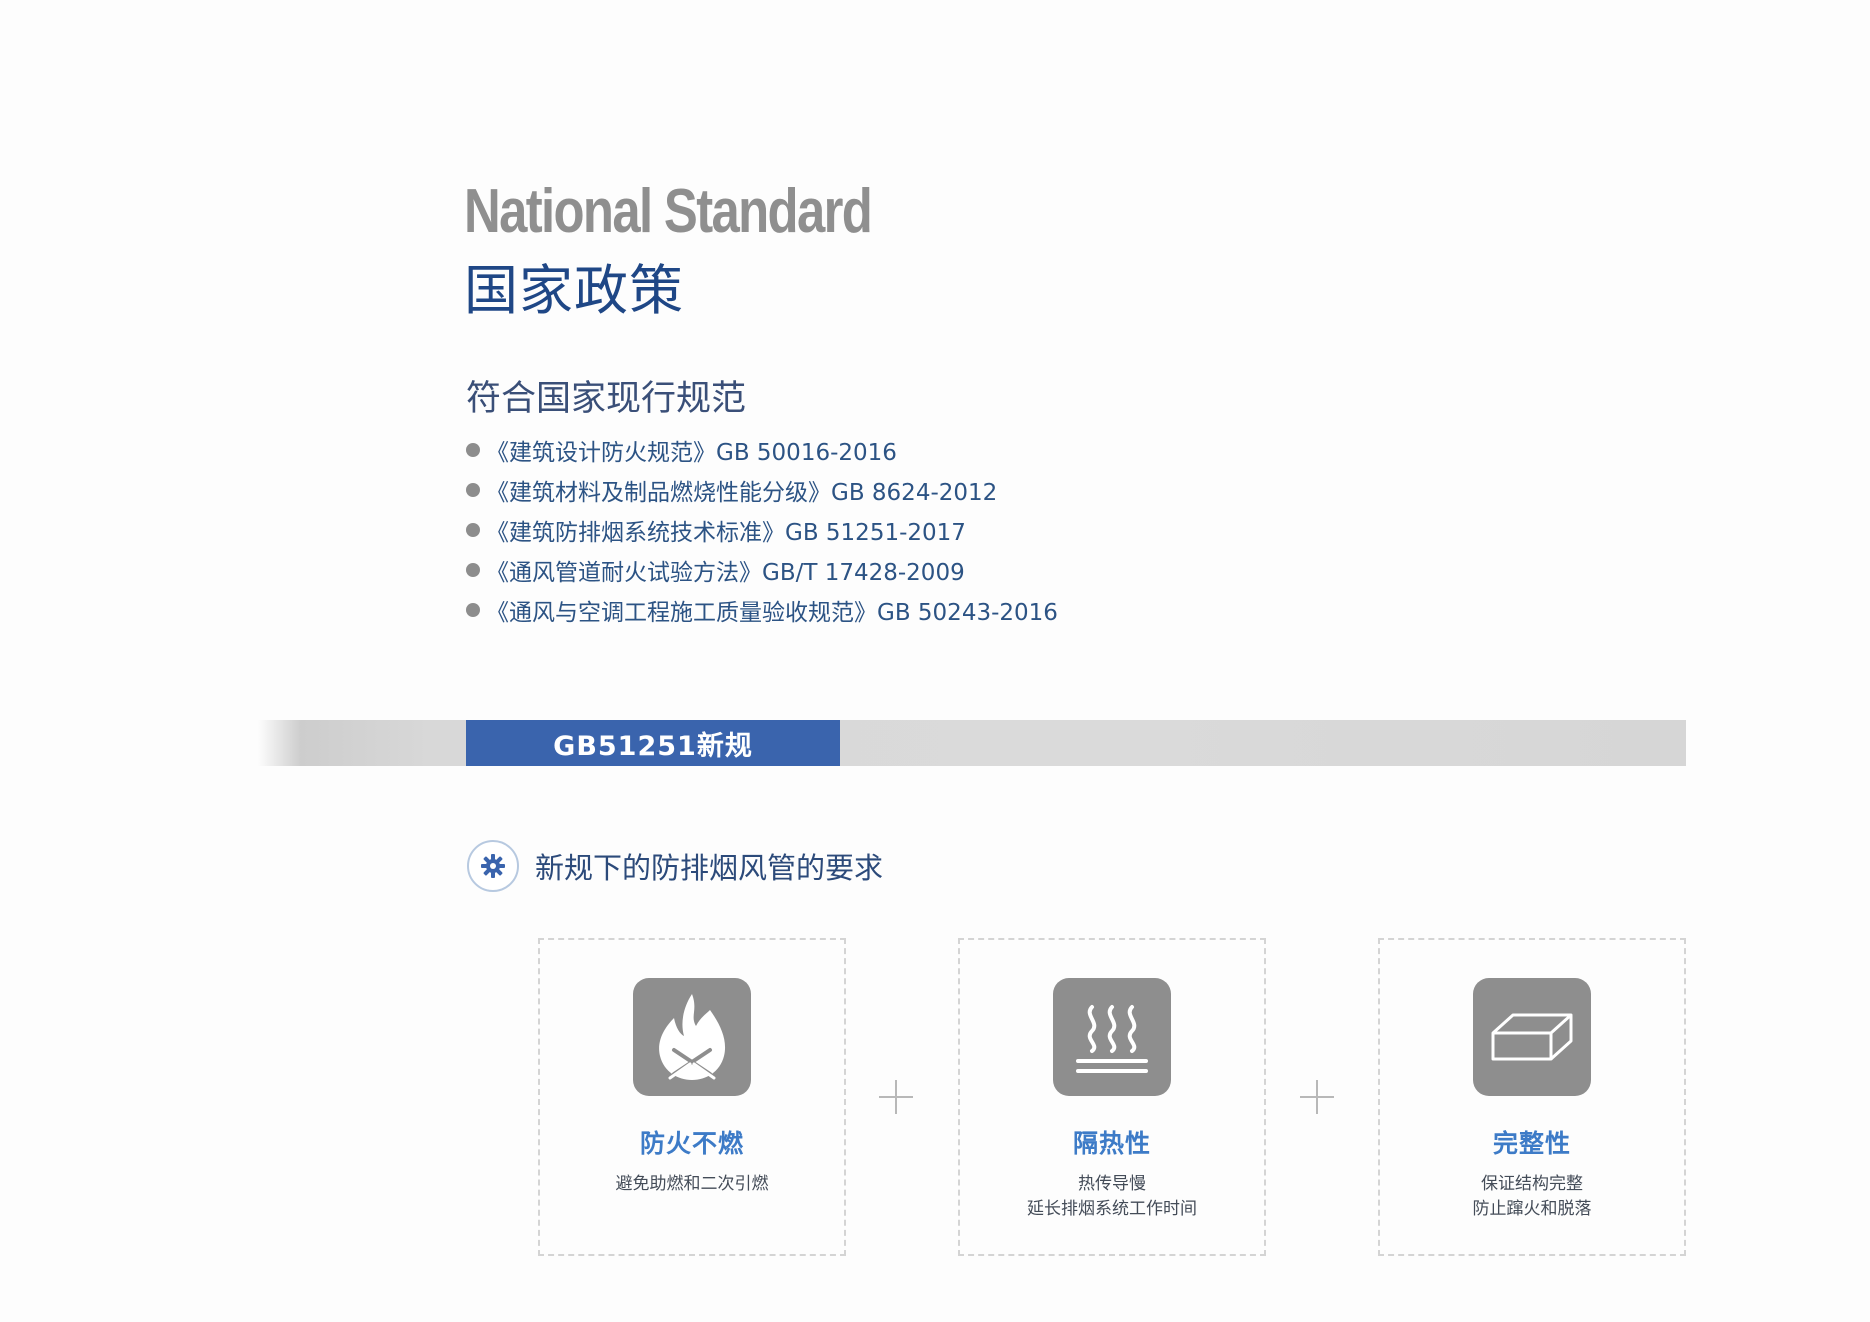 This screenshot has width=1870, height=1322. What do you see at coordinates (709, 868) in the screenshot?
I see `requirements-title: 新规下的防排烟风管的要求` at bounding box center [709, 868].